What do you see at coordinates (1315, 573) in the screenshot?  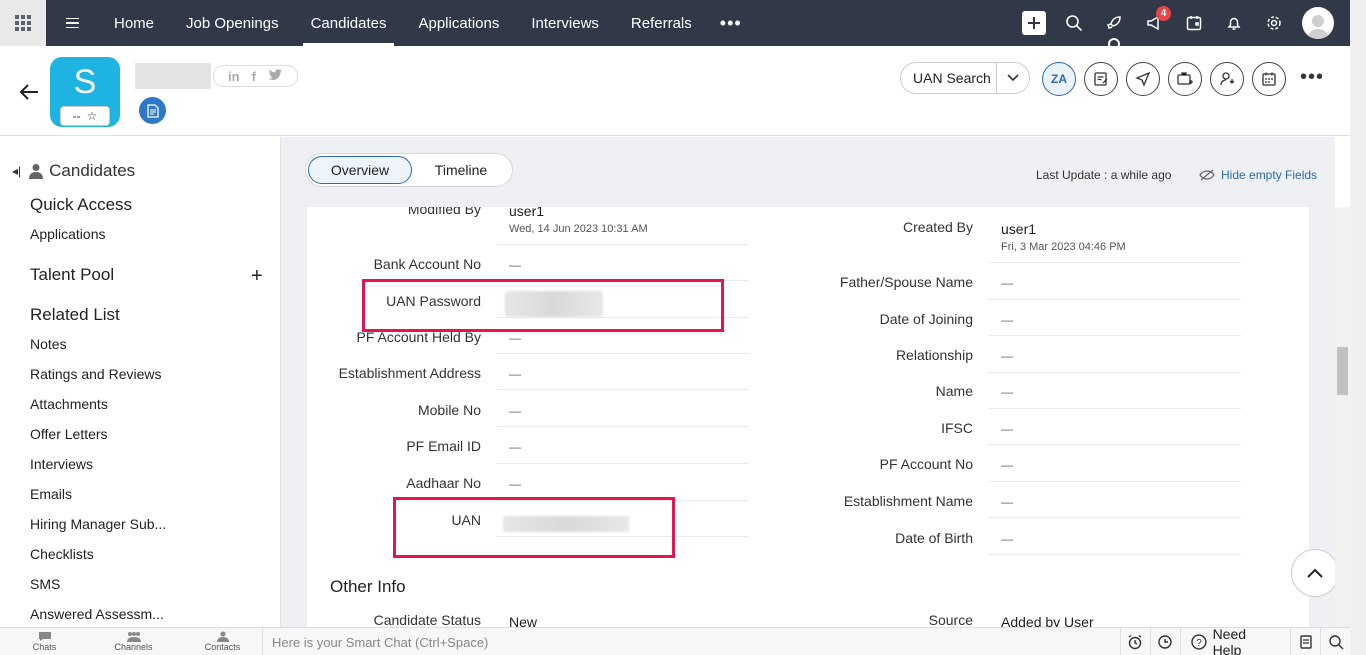 I see `scroll-to-top-button` at bounding box center [1315, 573].